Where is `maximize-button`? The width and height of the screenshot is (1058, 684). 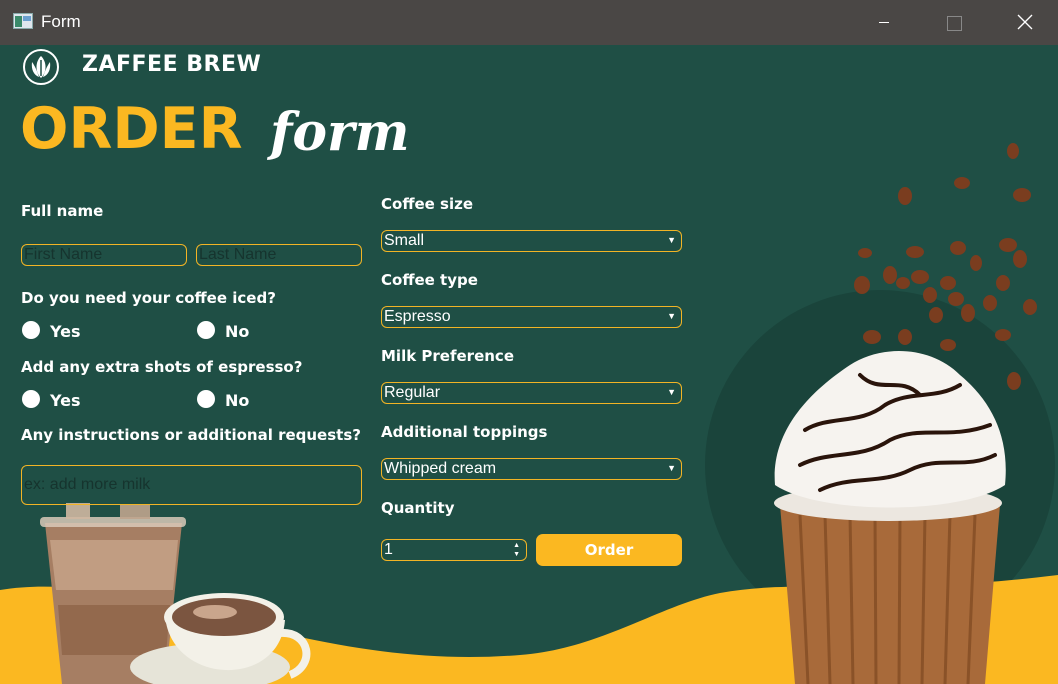
maximize-button is located at coordinates (953, 22).